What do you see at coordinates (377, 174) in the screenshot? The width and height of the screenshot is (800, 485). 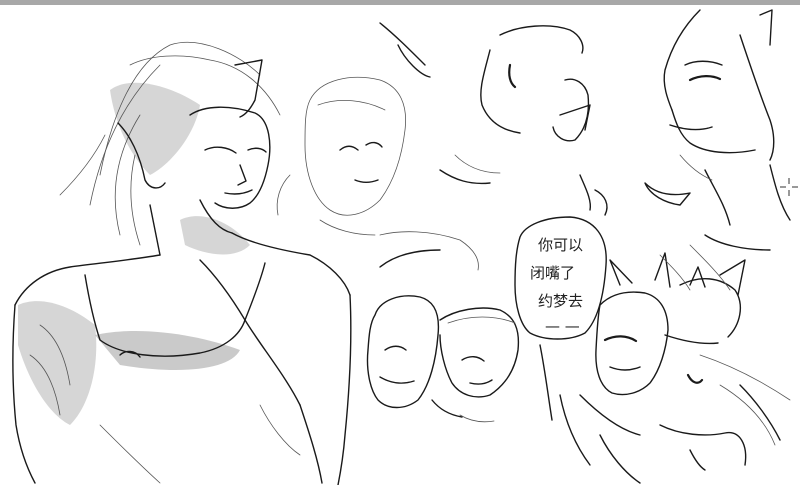 I see `round-head-sketch` at bounding box center [377, 174].